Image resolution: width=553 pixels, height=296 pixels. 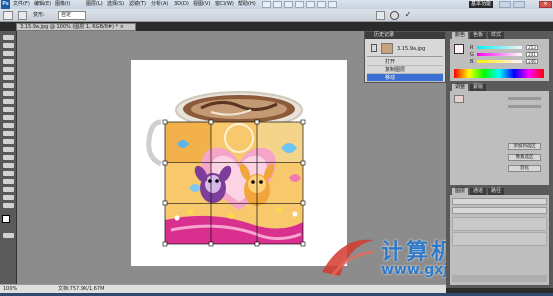 What do you see at coordinates (81, 289) in the screenshot?
I see `document-info: 文档:757.9K/1.67M` at bounding box center [81, 289].